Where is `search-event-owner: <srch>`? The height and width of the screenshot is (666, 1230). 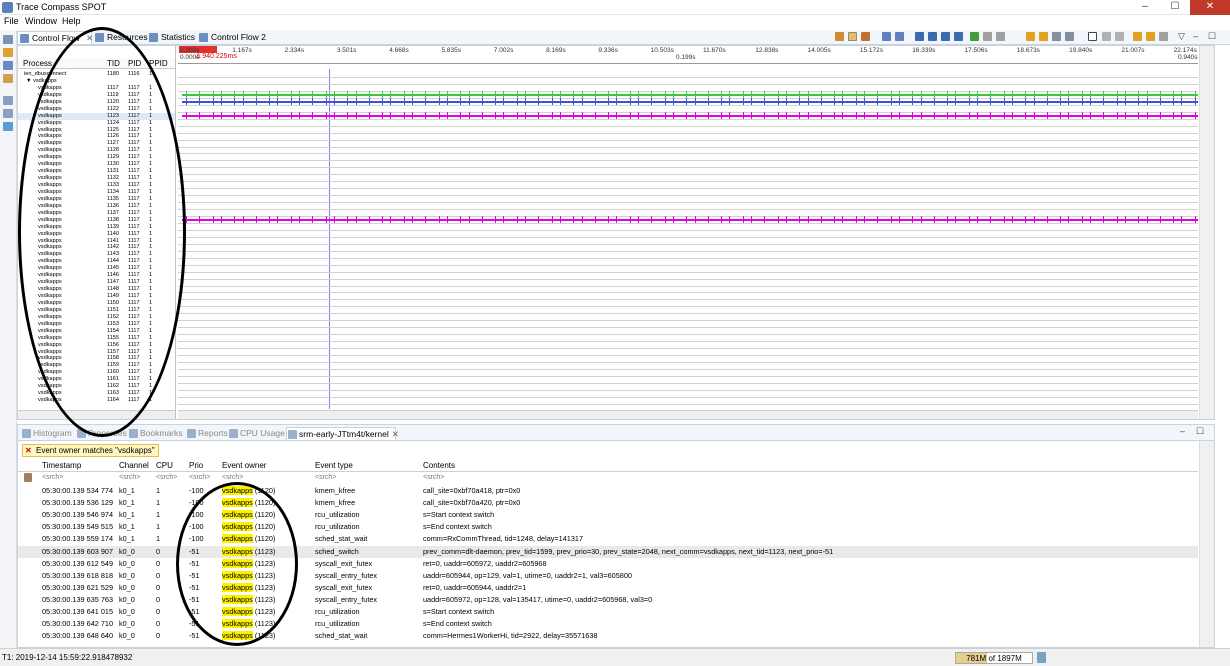 search-event-owner: <srch> is located at coordinates (232, 478).